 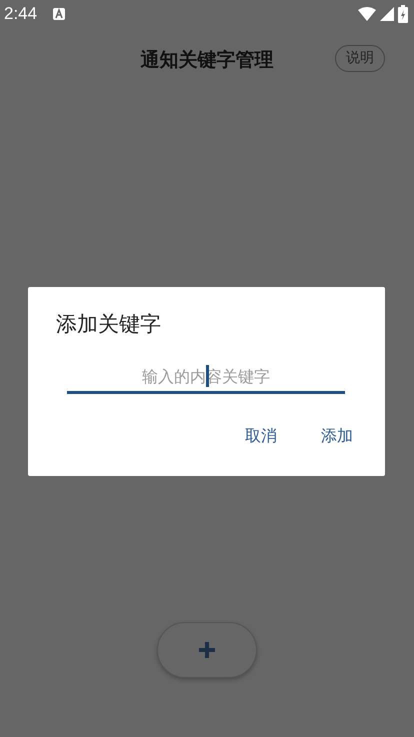 I want to click on notification-icon, so click(x=59, y=14).